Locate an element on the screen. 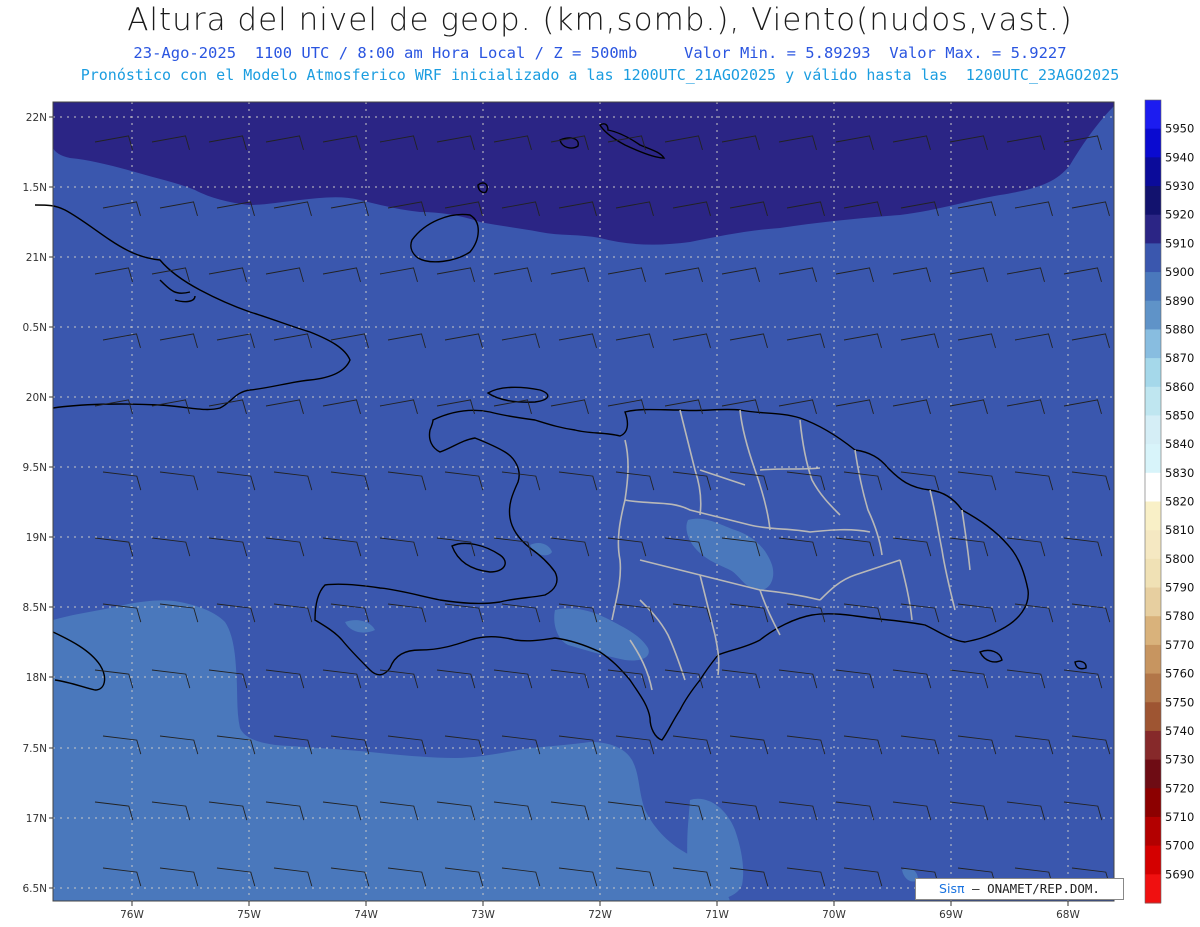 The image size is (1200, 927). longitude-label: 71W is located at coordinates (717, 915).